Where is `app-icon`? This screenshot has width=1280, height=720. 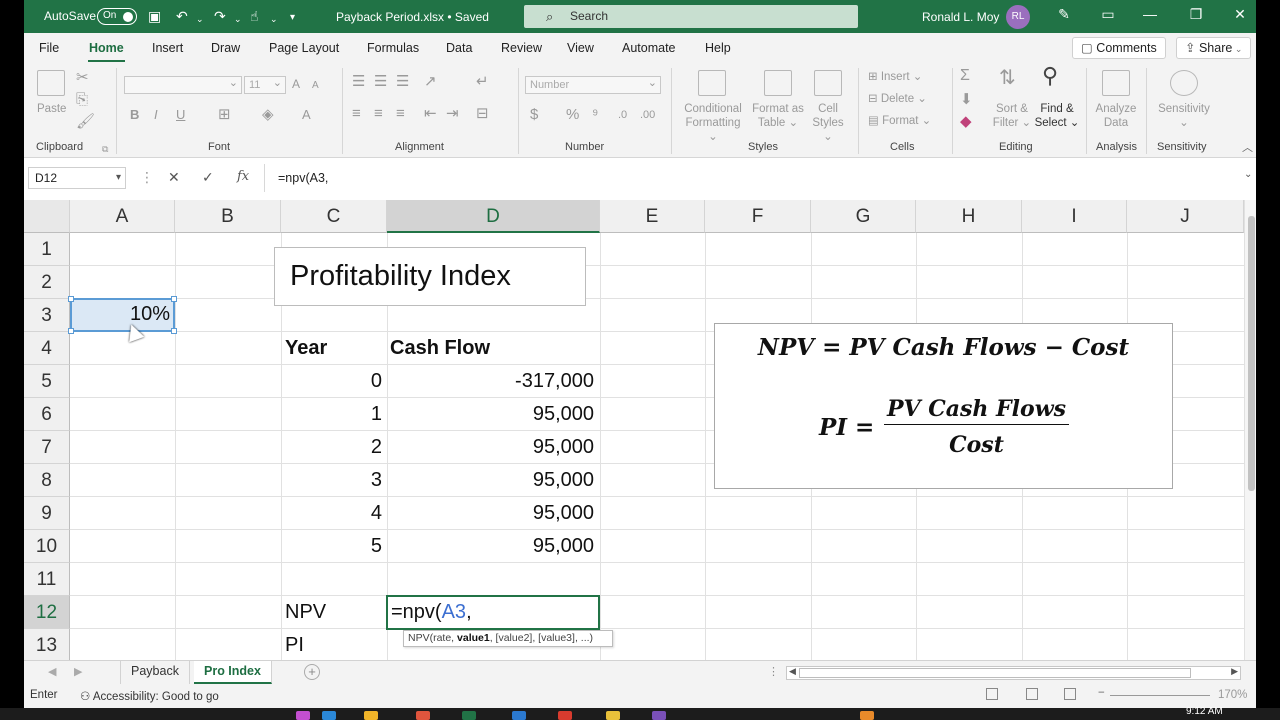
app-icon is located at coordinates (329, 715).